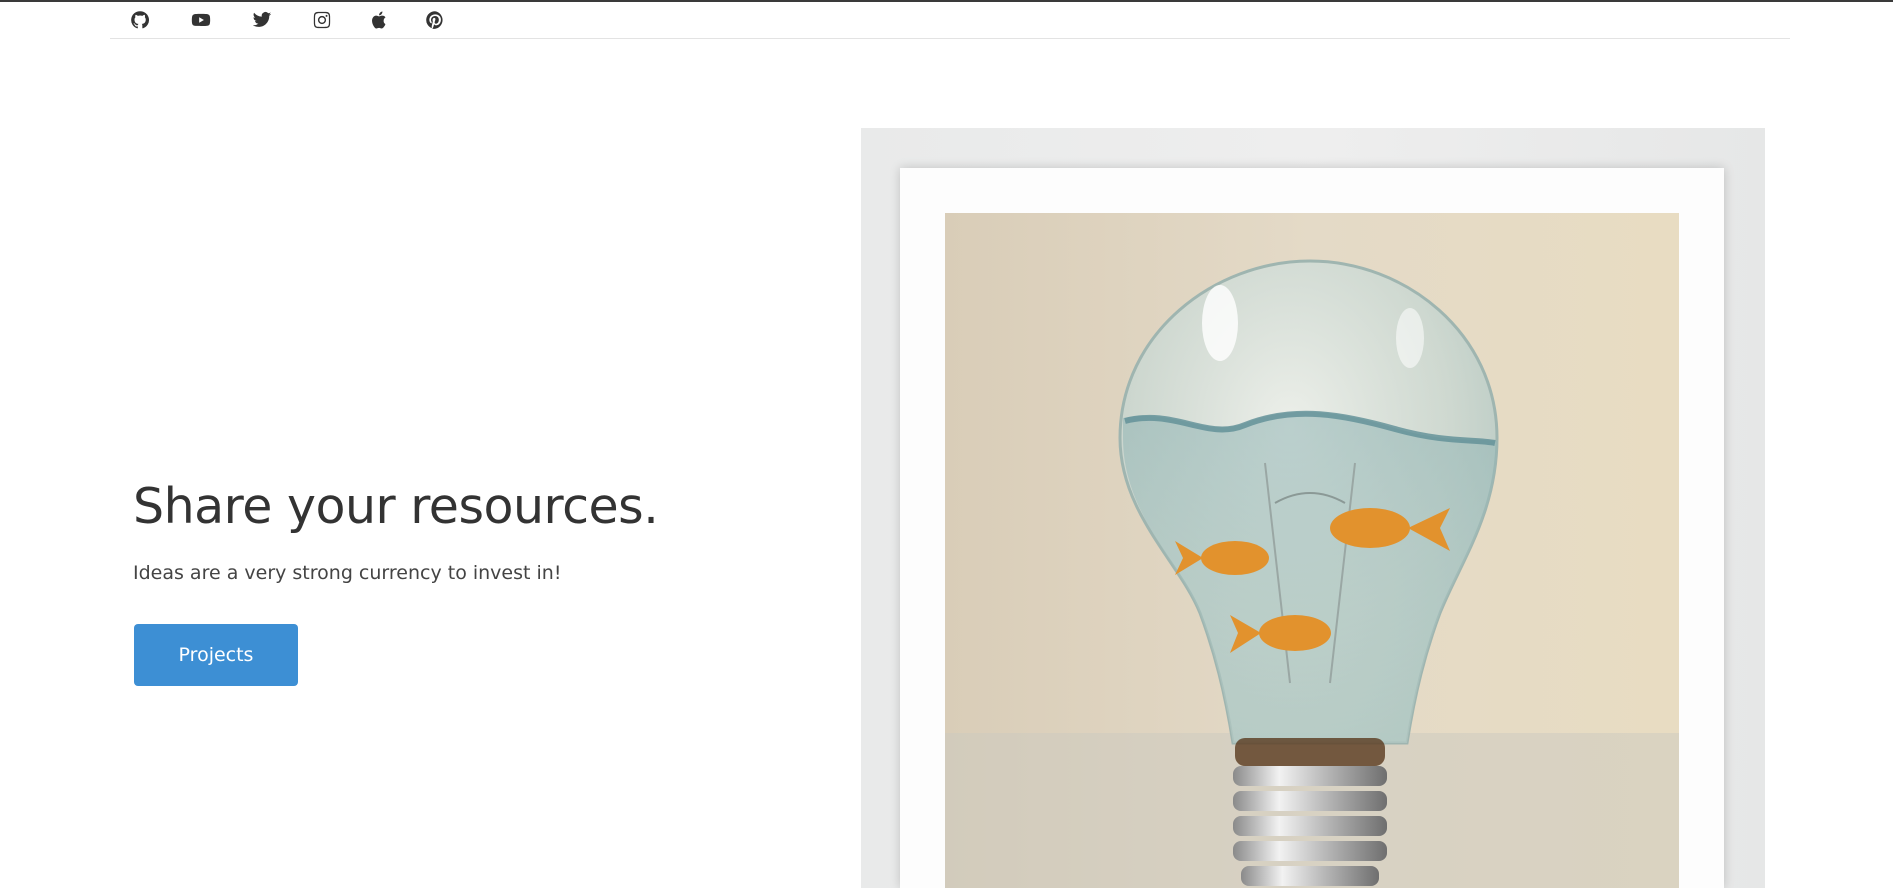 The image size is (1893, 888). Describe the element at coordinates (396, 506) in the screenshot. I see `hero-title: Share your resources.` at that location.